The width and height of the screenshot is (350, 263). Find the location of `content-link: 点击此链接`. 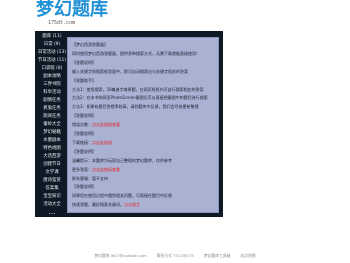

content-link: 点击此链接 is located at coordinates (102, 142).